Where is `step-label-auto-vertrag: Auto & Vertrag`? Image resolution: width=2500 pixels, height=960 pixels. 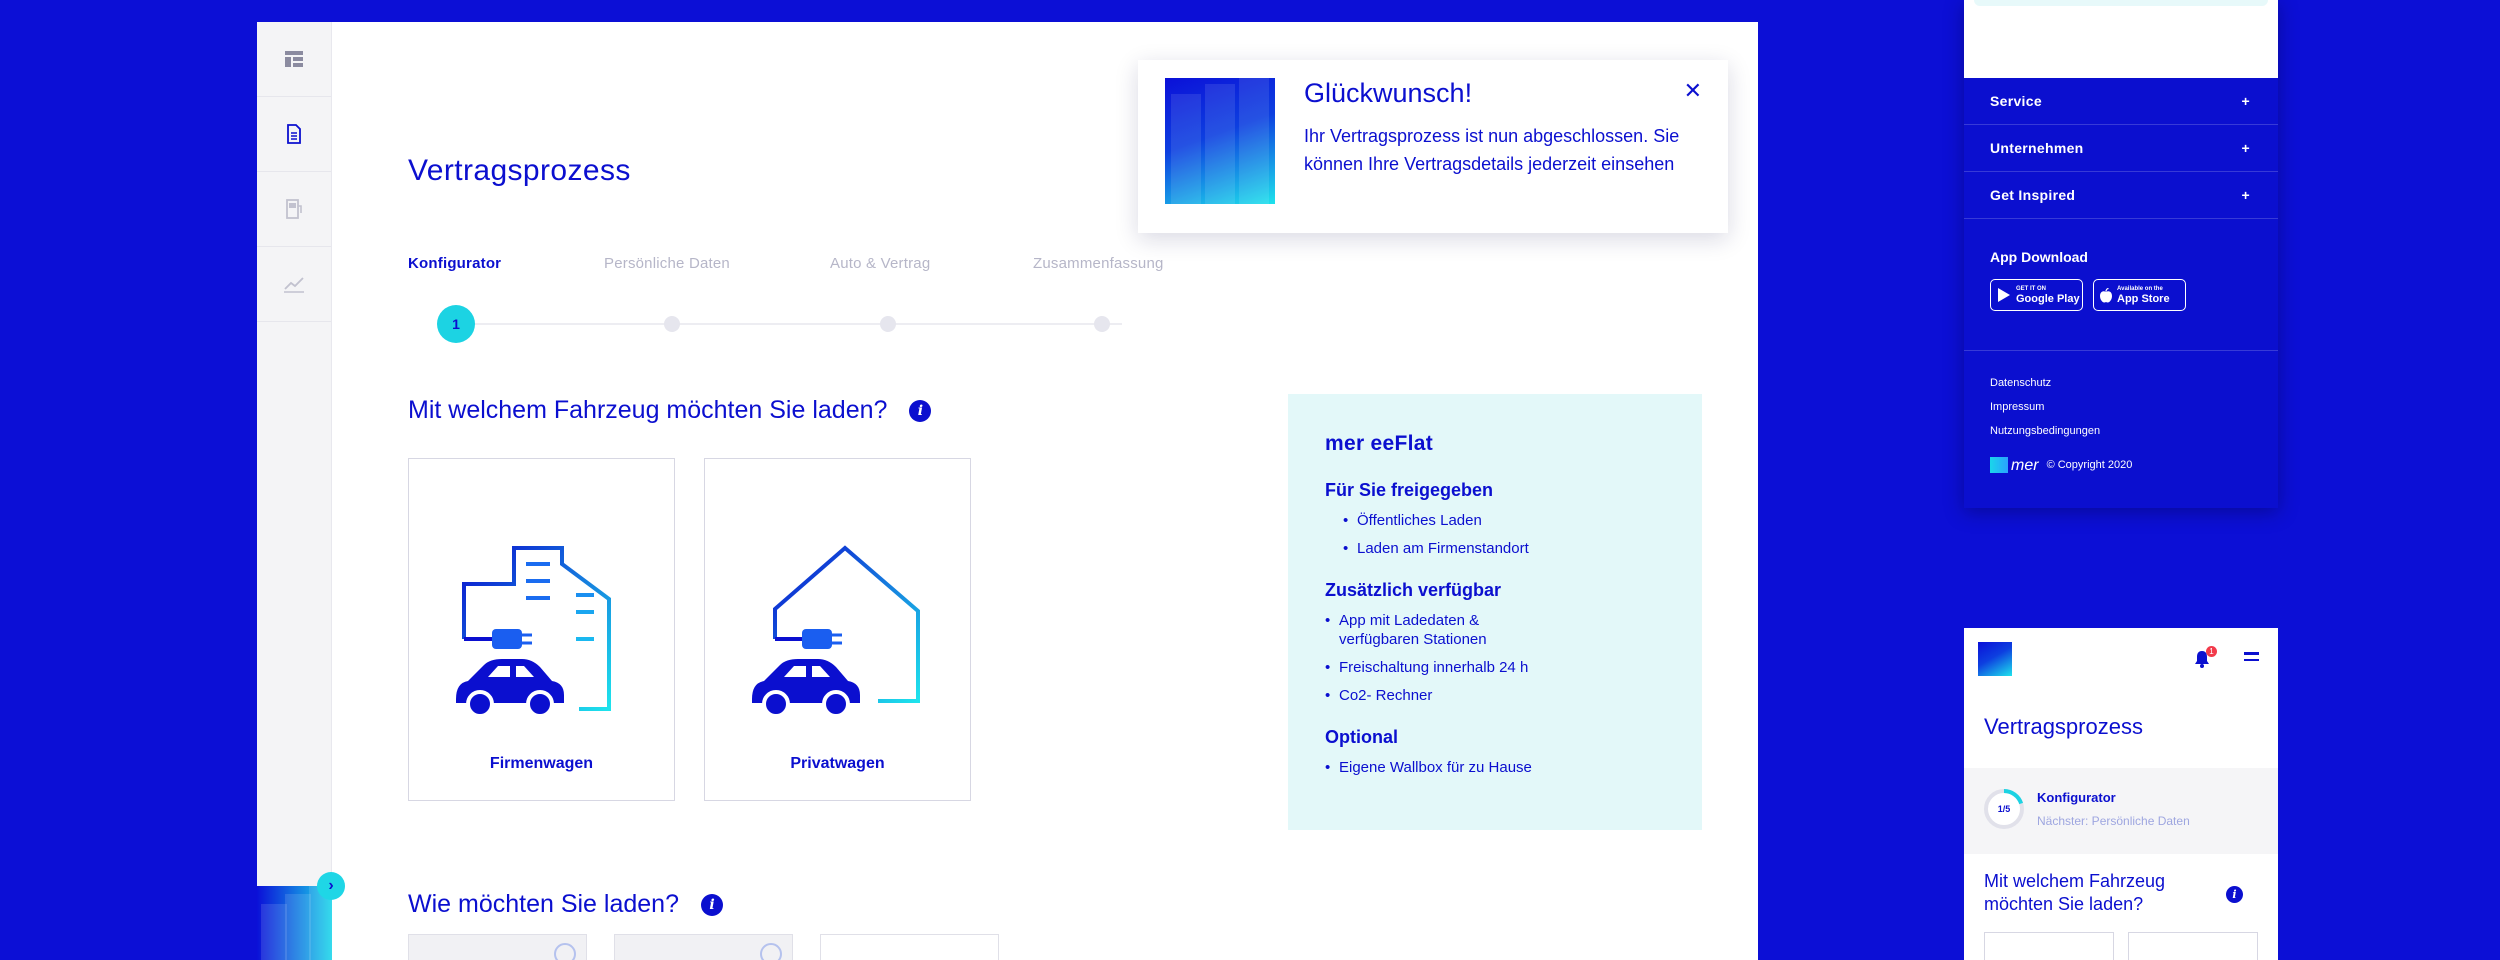 step-label-auto-vertrag: Auto & Vertrag is located at coordinates (880, 263).